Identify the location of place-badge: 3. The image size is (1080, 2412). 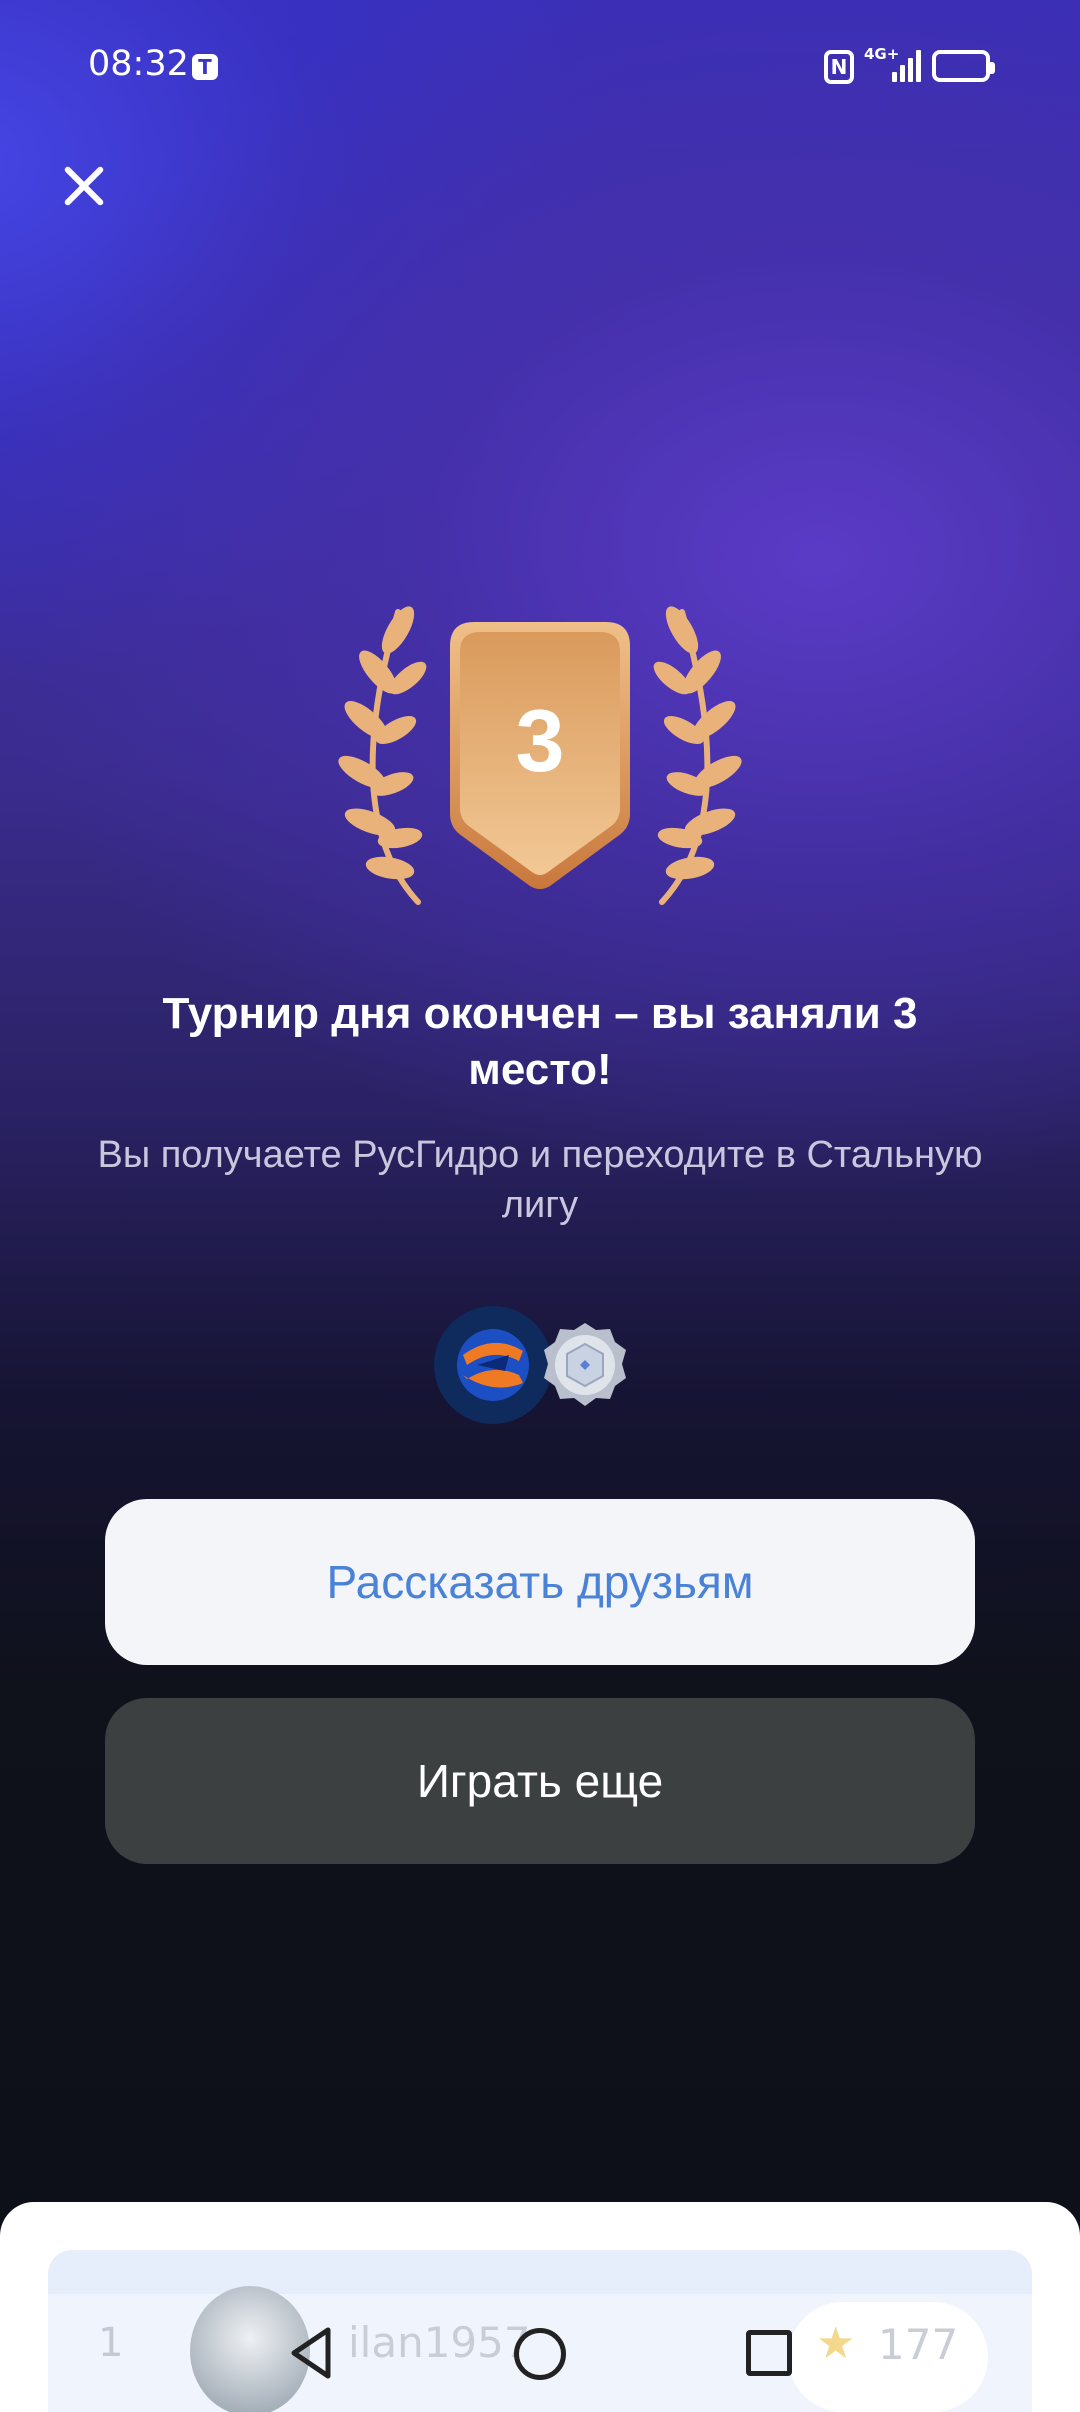
(540, 760).